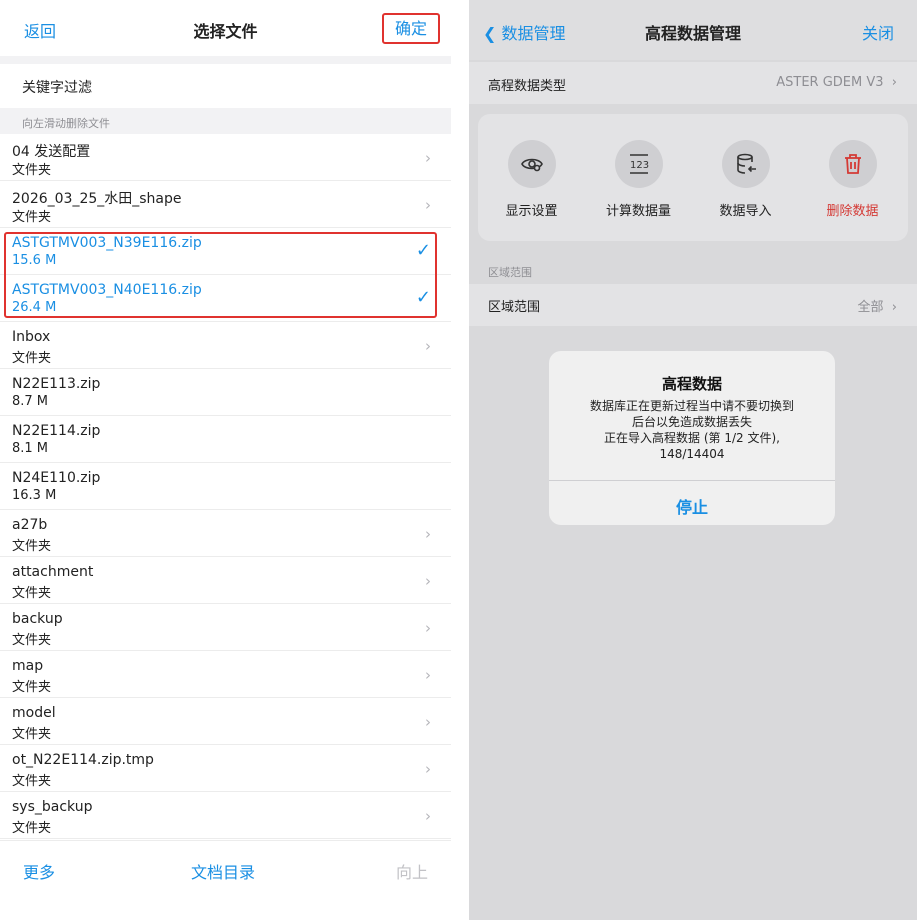 The image size is (917, 920). I want to click on file-row: ASTGTMV003_N40E116.zip 26.4 M ✓, so click(225, 298).